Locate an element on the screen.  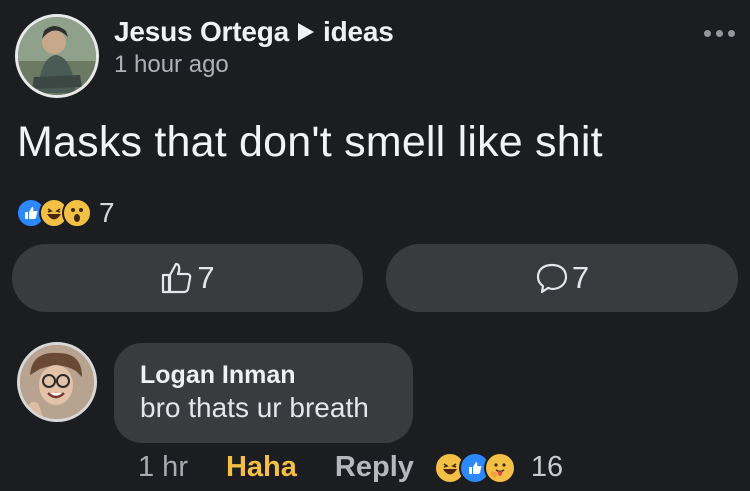
wow-reaction-icon is located at coordinates (77, 213).